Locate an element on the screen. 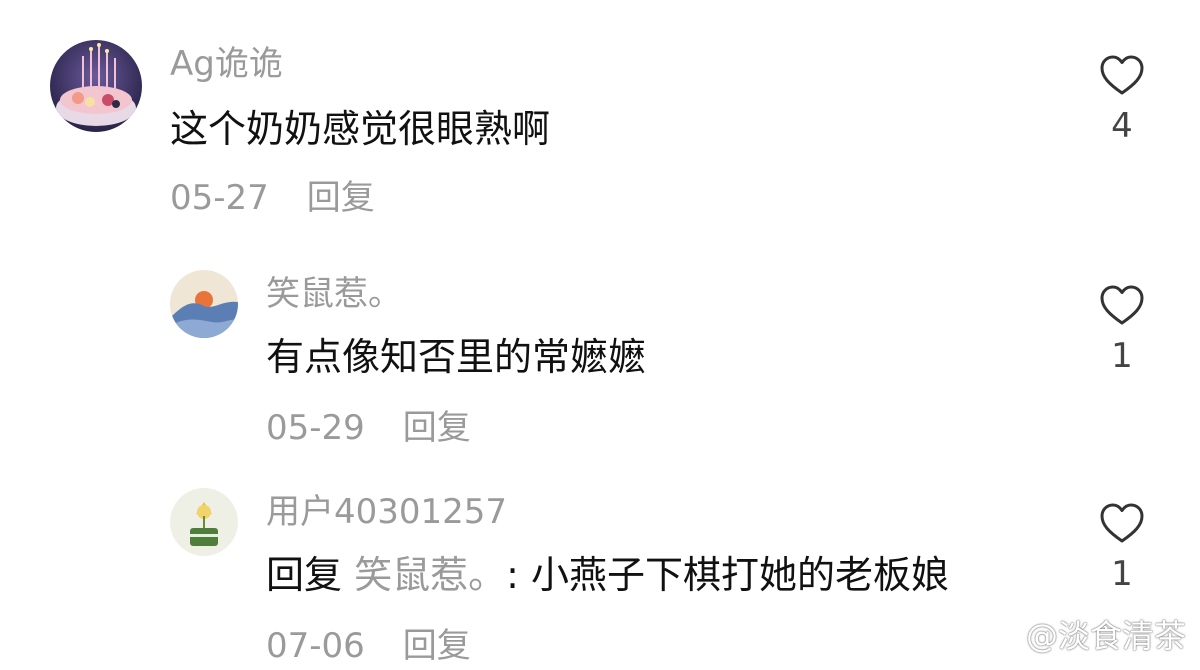 This screenshot has width=1200, height=670. comment-meta: 05-27 回复 is located at coordinates (272, 198).